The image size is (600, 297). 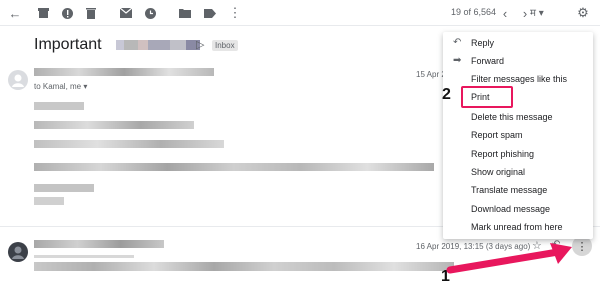 I want to click on subject-title: Important, so click(x=68, y=44).